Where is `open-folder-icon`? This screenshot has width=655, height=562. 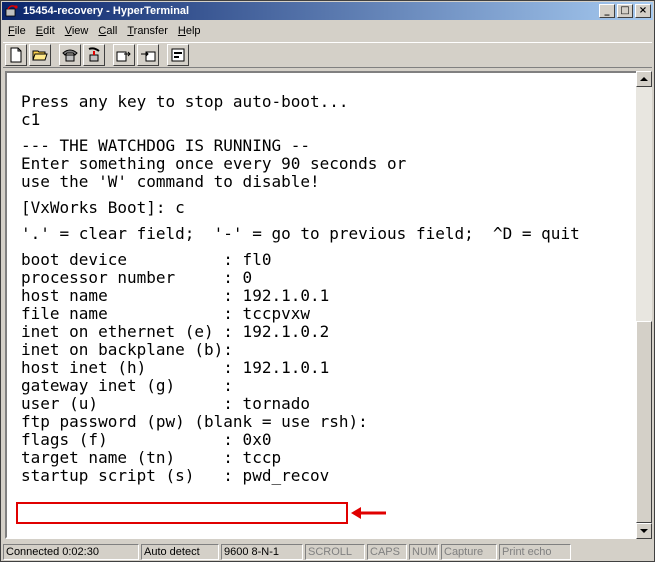 open-folder-icon is located at coordinates (40, 55).